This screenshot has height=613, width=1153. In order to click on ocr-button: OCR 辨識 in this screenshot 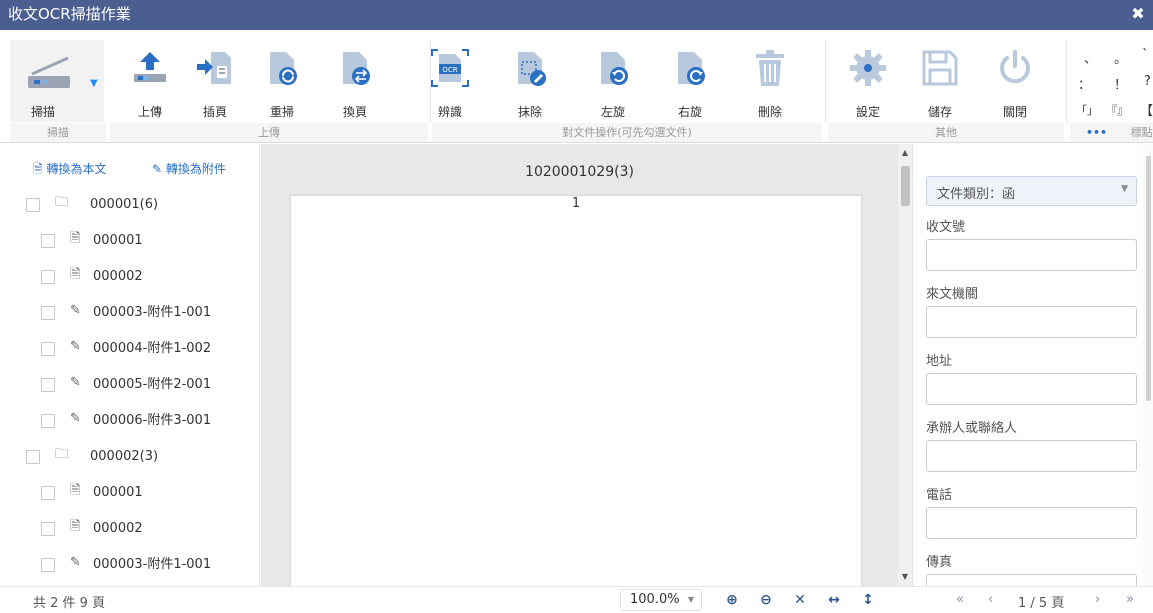, I will do `click(450, 81)`.